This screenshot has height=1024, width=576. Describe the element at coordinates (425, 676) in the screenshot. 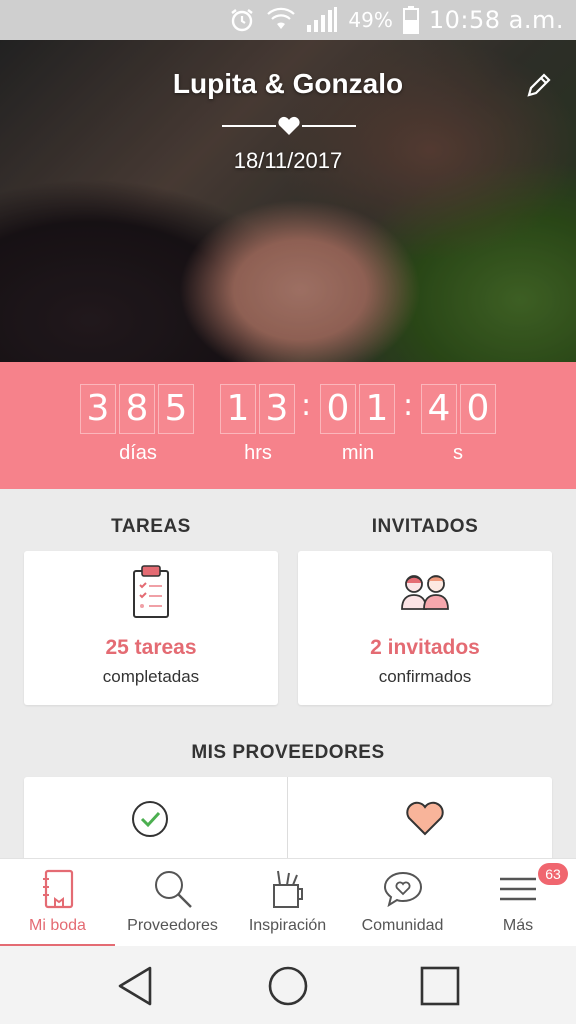

I see `guests-caption: confirmados` at that location.